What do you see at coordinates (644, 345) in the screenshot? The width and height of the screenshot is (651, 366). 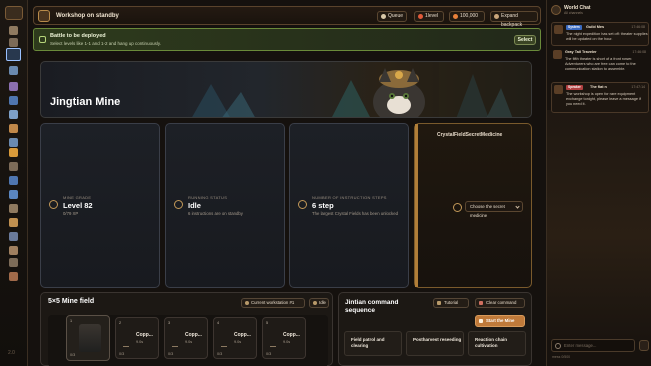 I see `send-button` at bounding box center [644, 345].